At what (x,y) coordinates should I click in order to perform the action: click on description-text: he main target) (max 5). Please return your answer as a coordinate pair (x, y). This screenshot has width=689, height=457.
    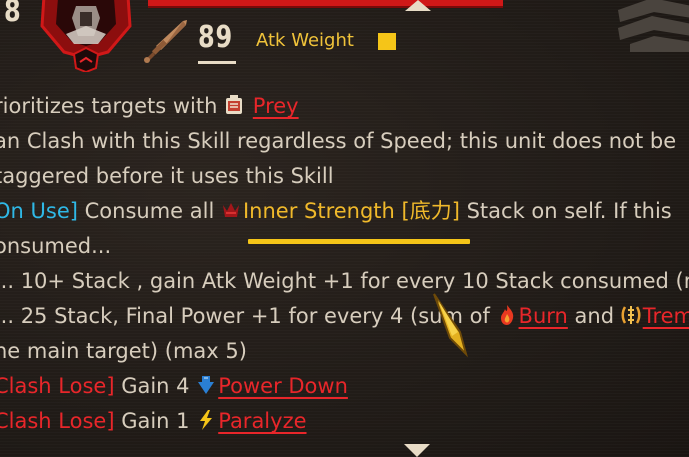
    Looking at the image, I should click on (123, 351).